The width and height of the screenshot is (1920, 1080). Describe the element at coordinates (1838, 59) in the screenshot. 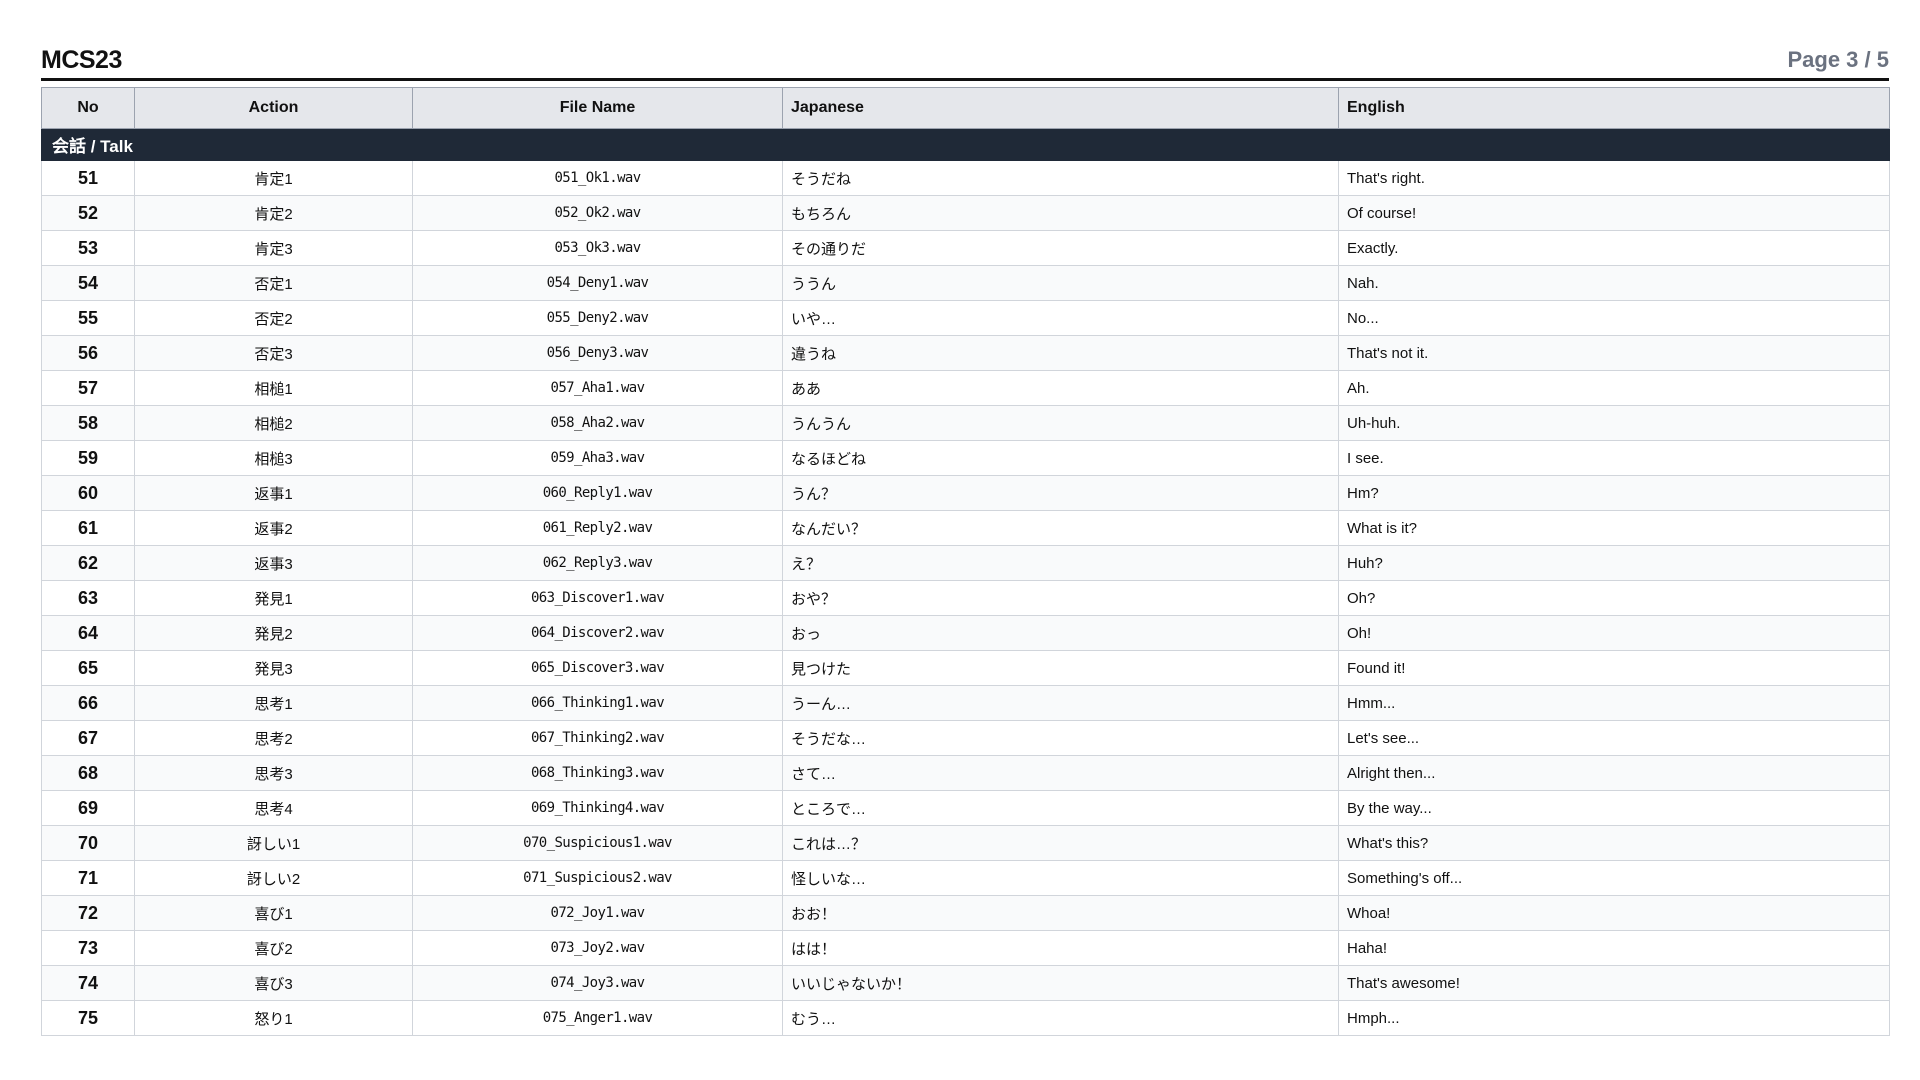

I see `page-indicator: Page 3 / 5` at that location.